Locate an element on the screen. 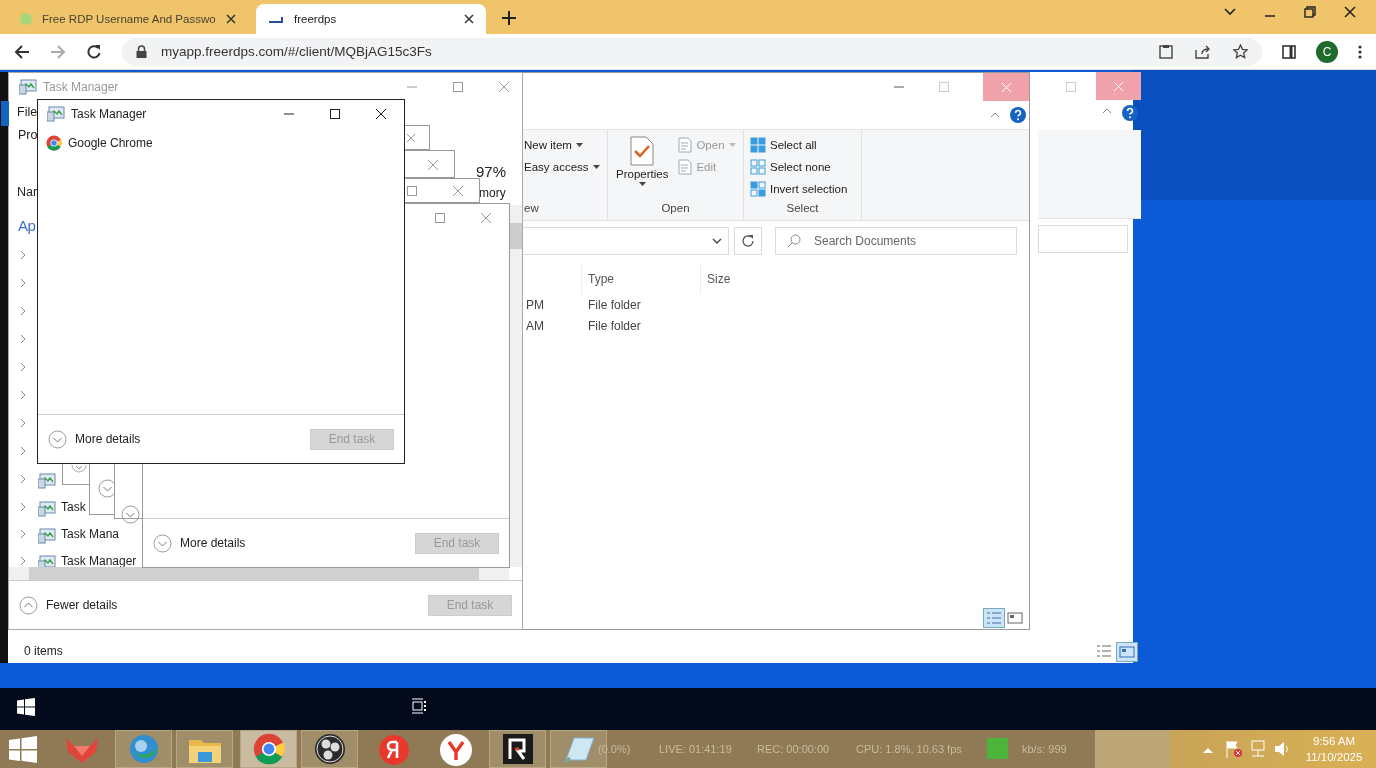  ribbon-button: Invert selection is located at coordinates (799, 189).